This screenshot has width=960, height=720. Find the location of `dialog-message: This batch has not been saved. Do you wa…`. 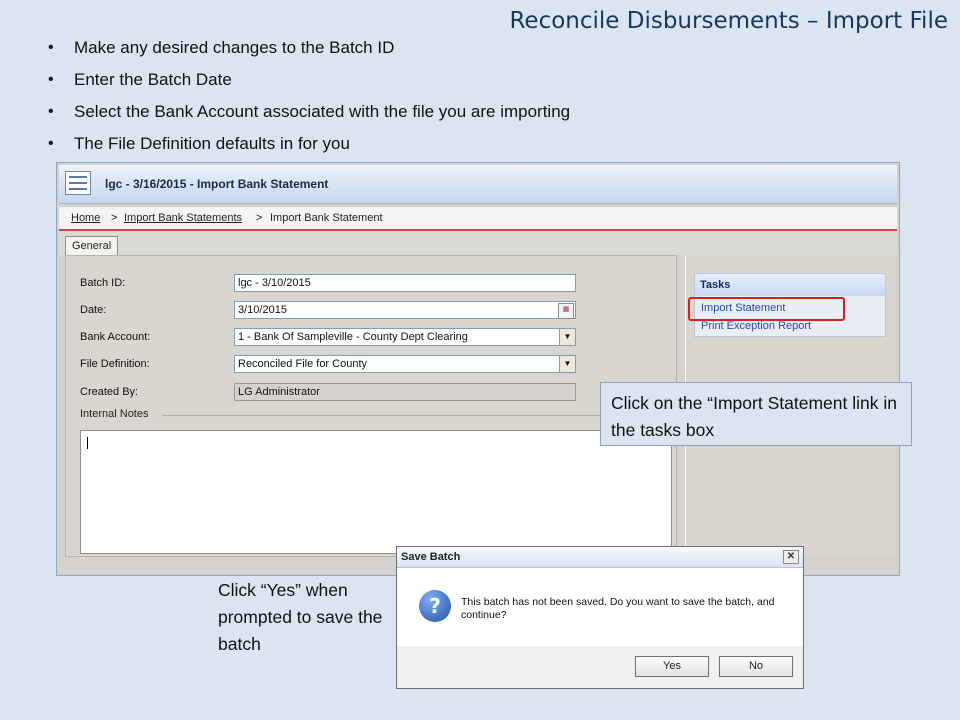

dialog-message: This batch has not been saved. Do you wa… is located at coordinates (618, 608).